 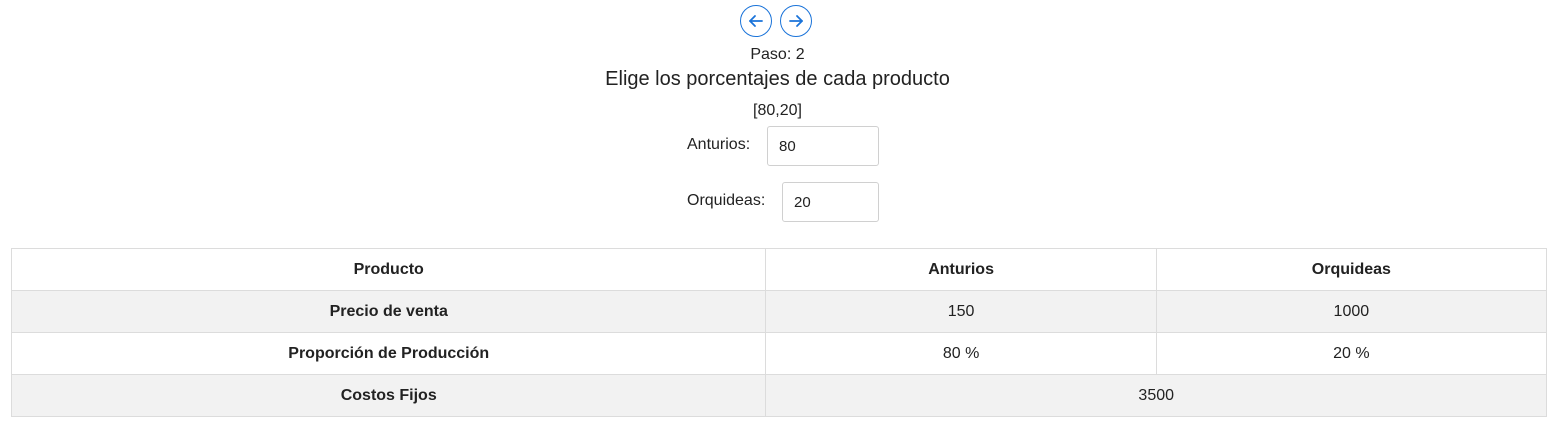 I want to click on table-row: Precio de venta 150 1000, so click(x=779, y=311).